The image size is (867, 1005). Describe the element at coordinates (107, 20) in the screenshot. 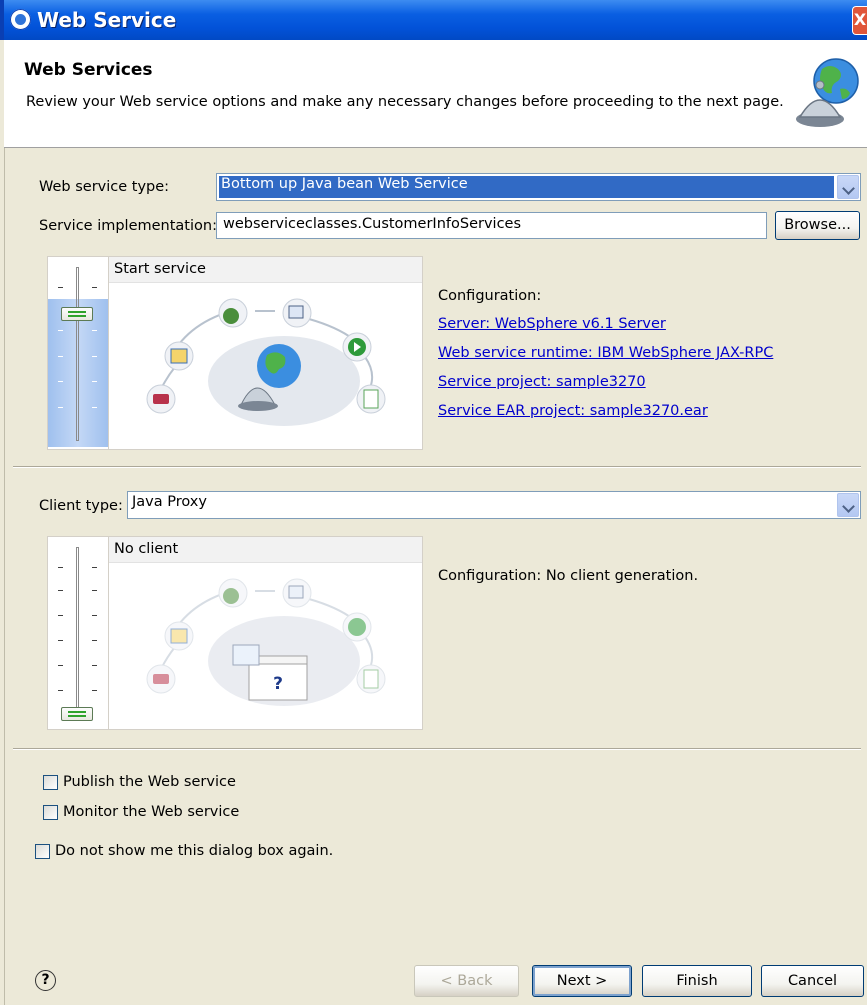

I see `window-title: Web Service` at that location.